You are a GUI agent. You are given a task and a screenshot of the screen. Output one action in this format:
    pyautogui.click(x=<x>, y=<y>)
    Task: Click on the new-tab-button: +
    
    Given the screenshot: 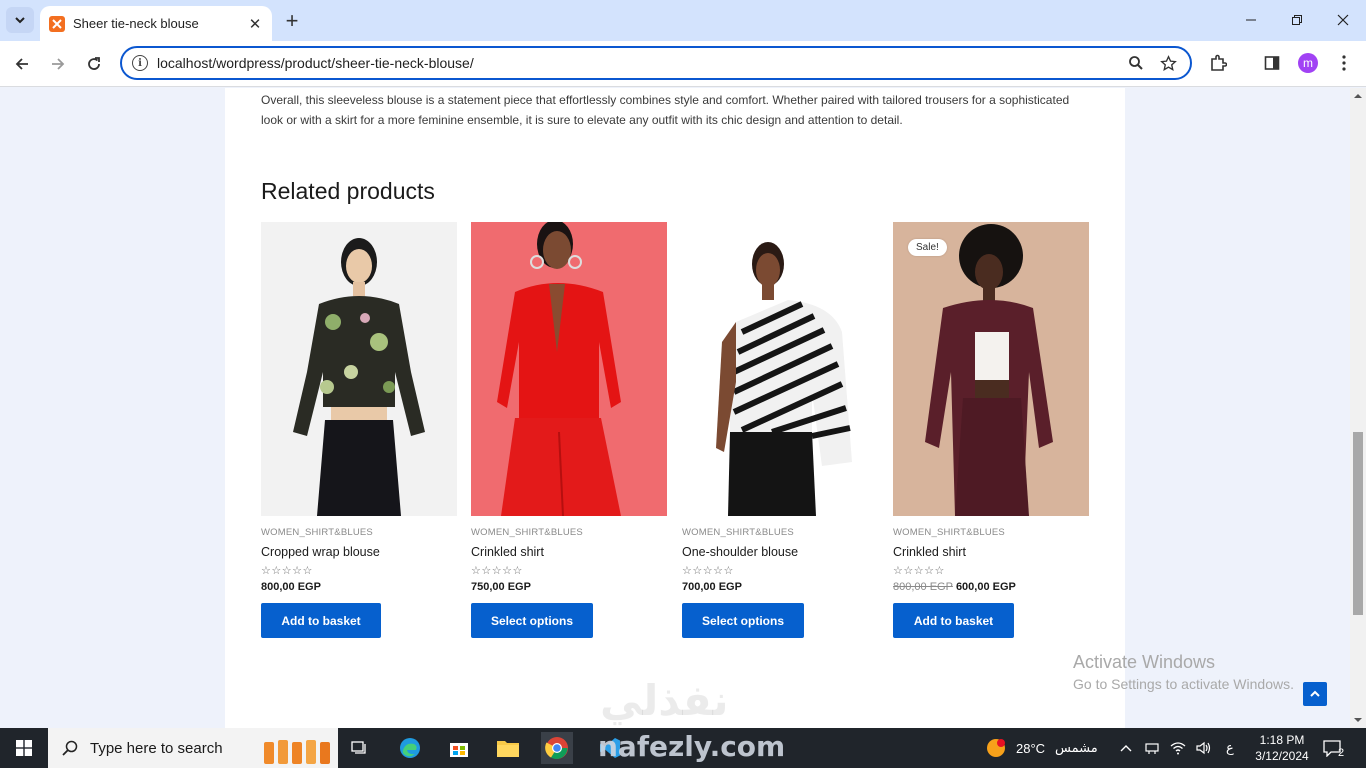 What is the action you would take?
    pyautogui.click(x=292, y=20)
    